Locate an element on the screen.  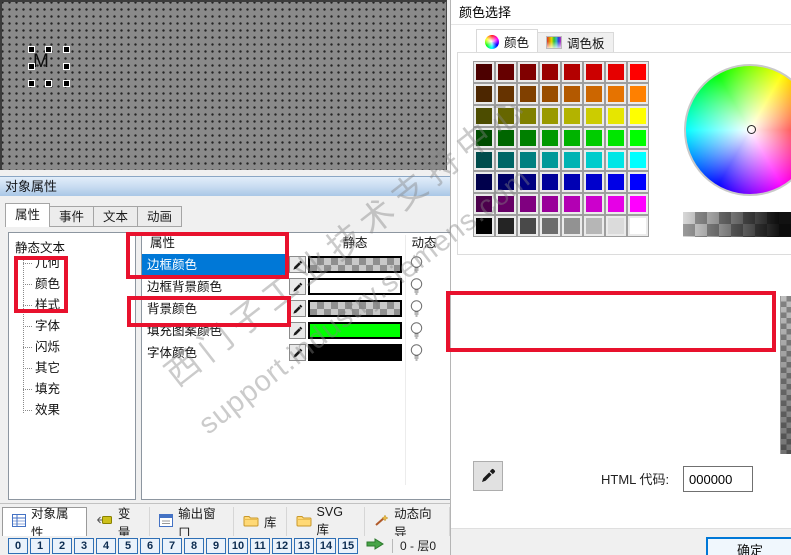
tree-item-flash: 闪烁 is located at coordinates (72, 347).